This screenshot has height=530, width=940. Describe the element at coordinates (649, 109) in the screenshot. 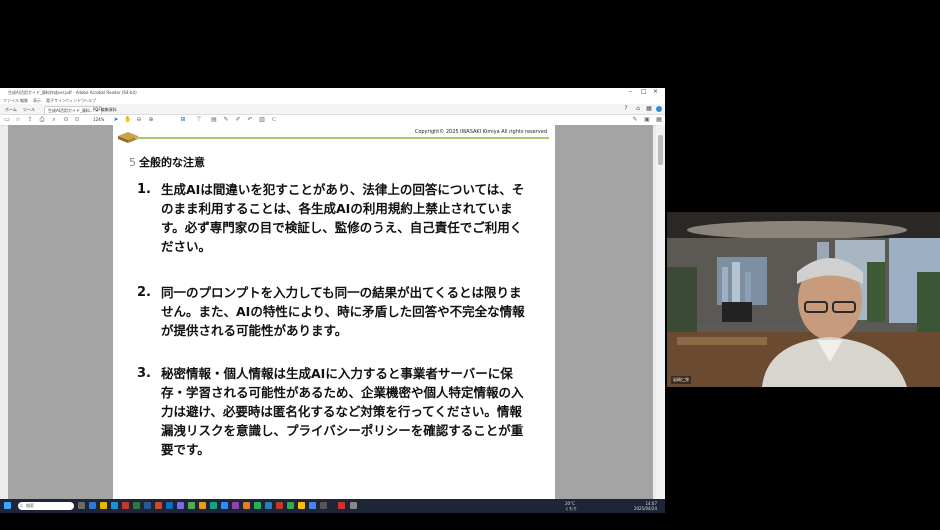

I see `apps-icon: ▦` at that location.